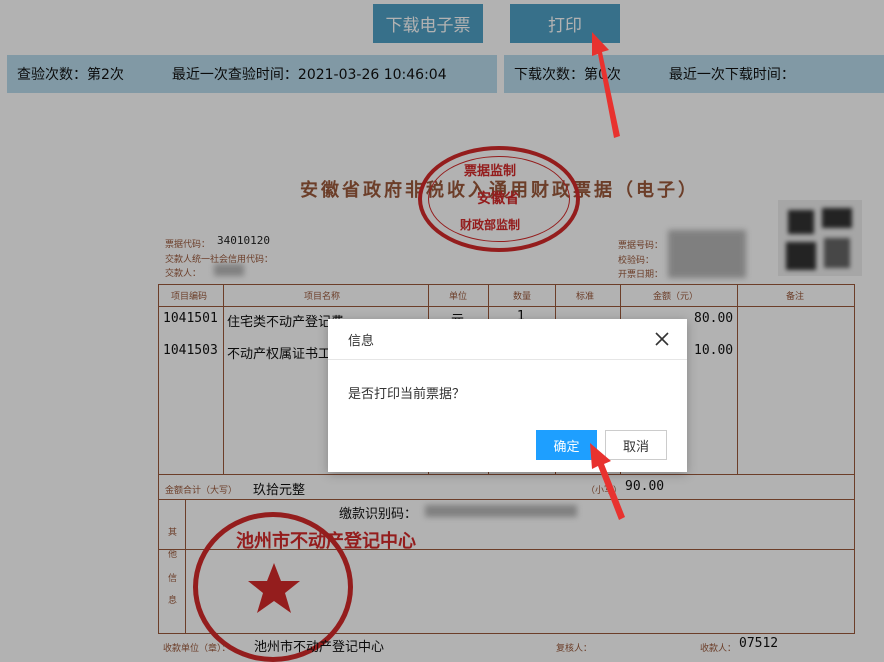  I want to click on arrow-to-confirm-icon, so click(607, 481).